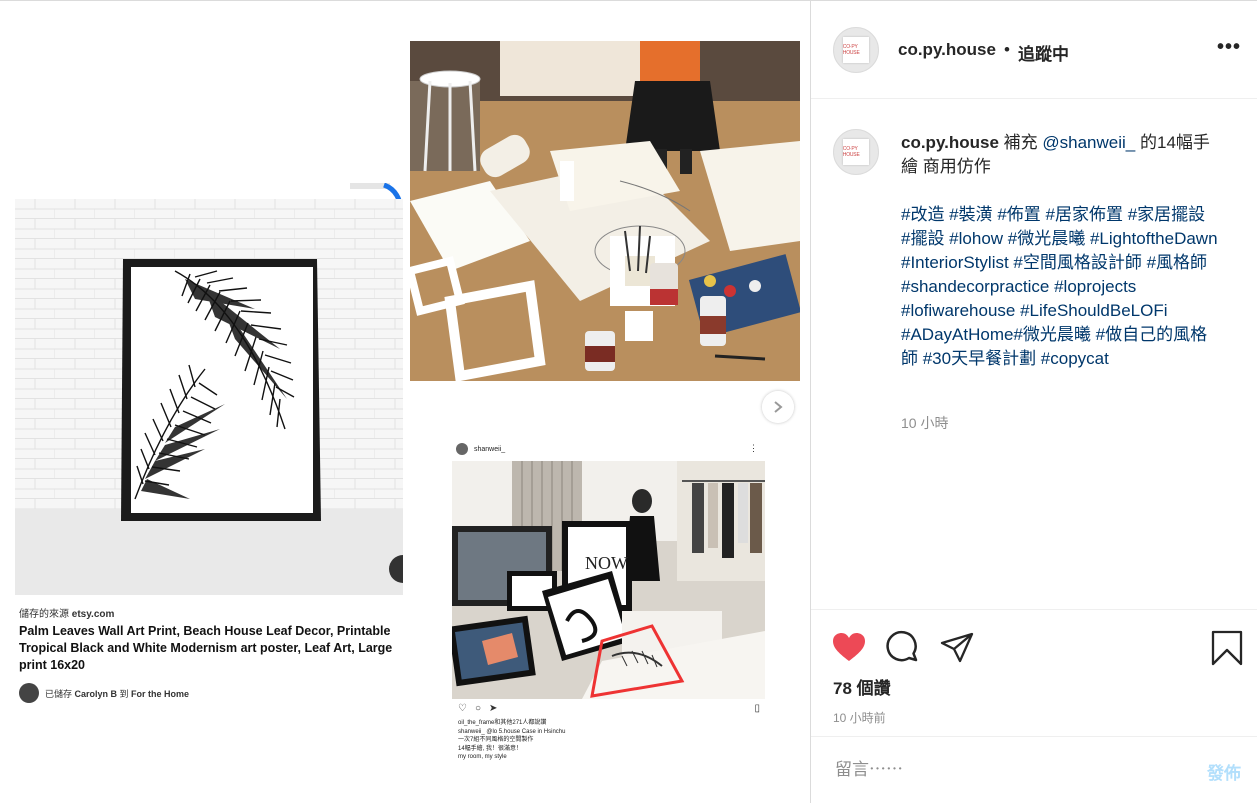  I want to click on pin-source: 儲存的來源 etsy.com, so click(66, 612).